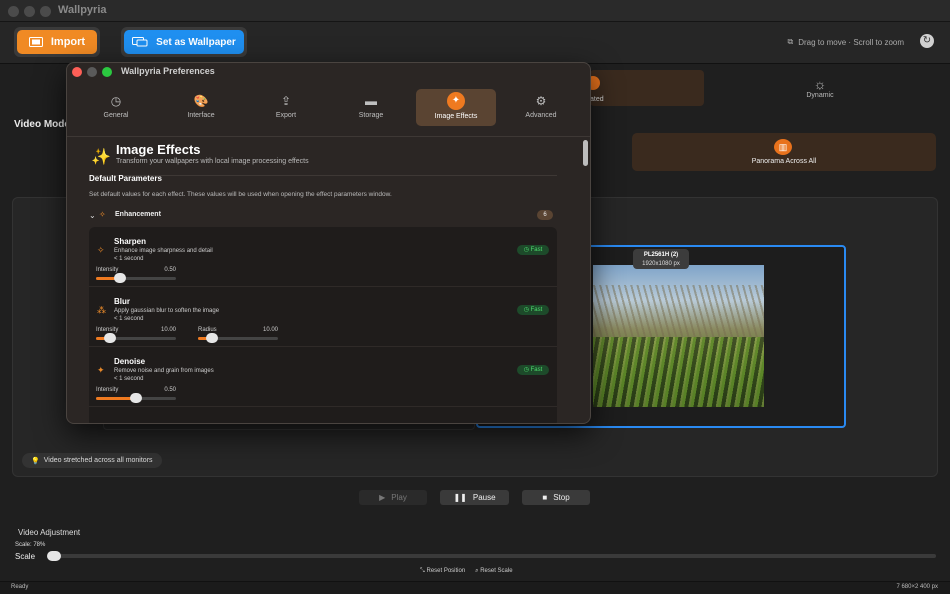 The width and height of the screenshot is (950, 594). I want to click on reset-scale-label: Reset Scale, so click(496, 571).